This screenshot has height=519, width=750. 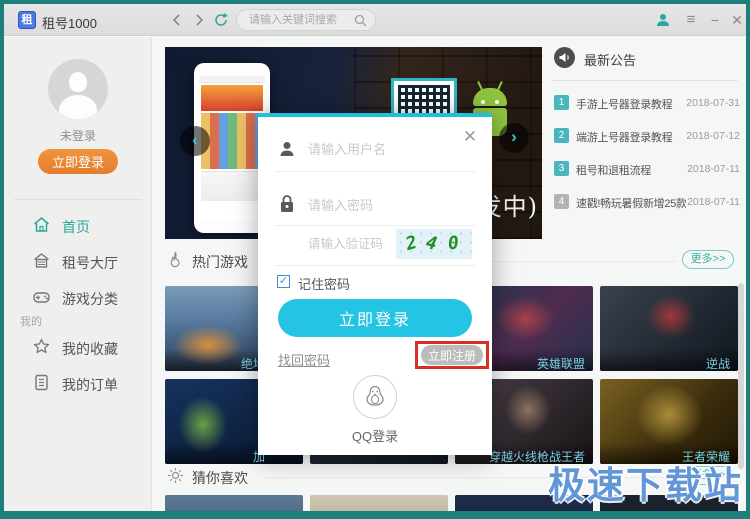 I want to click on remember-password-label: 记住密码, so click(x=324, y=284).